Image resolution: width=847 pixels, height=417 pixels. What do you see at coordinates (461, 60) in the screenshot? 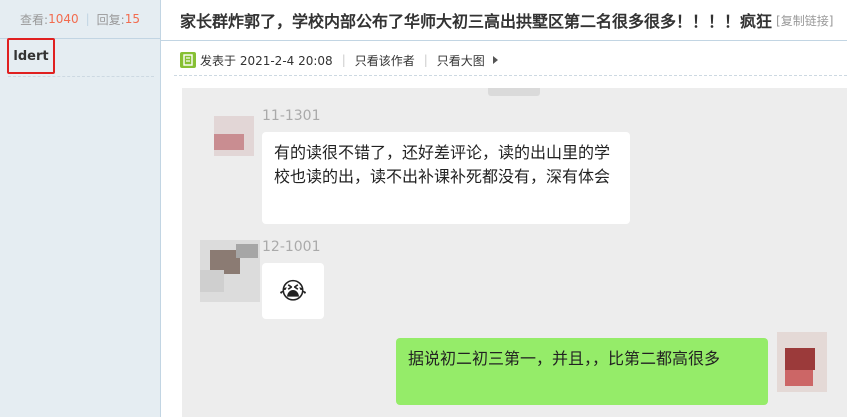
I see `big-image-link: 只看大图` at bounding box center [461, 60].